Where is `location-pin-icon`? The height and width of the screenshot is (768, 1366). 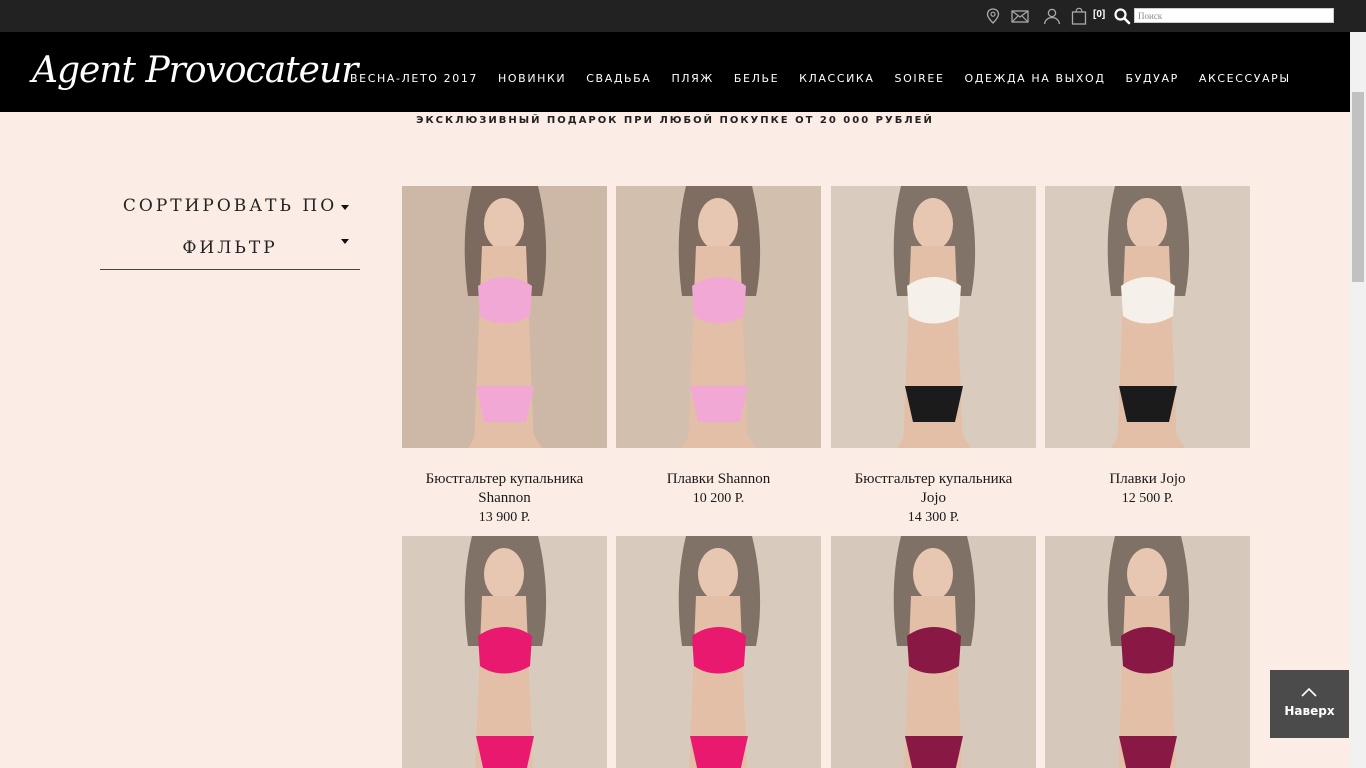 location-pin-icon is located at coordinates (993, 16).